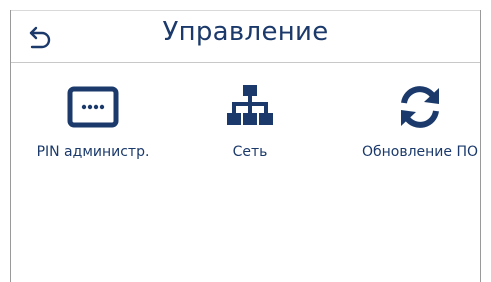 The image size is (491, 282). I want to click on refresh-icon, so click(420, 107).